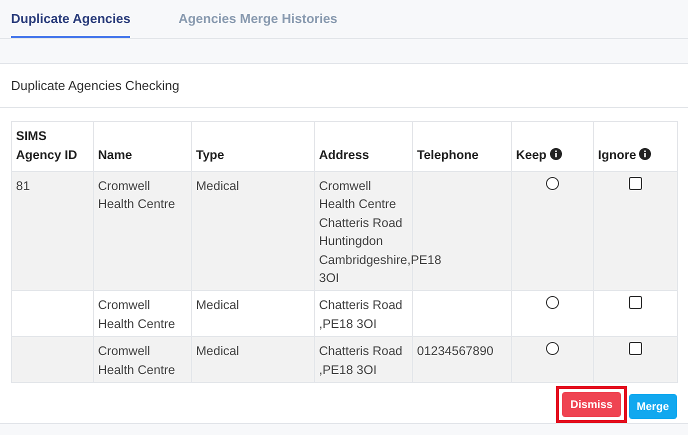 The image size is (688, 435). Describe the element at coordinates (115, 155) in the screenshot. I see `column-header: Name` at that location.